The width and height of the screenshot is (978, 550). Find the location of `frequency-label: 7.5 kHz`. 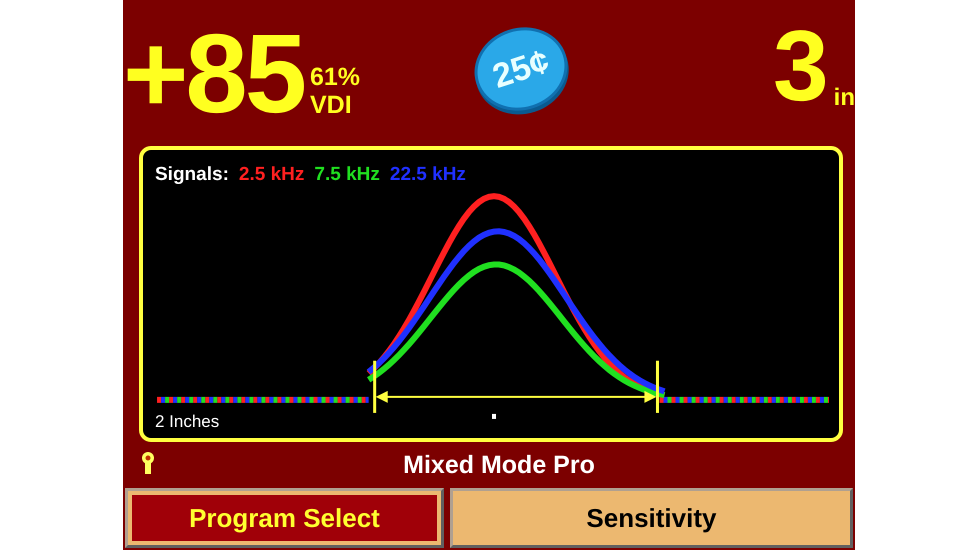

frequency-label: 7.5 kHz is located at coordinates (347, 175).